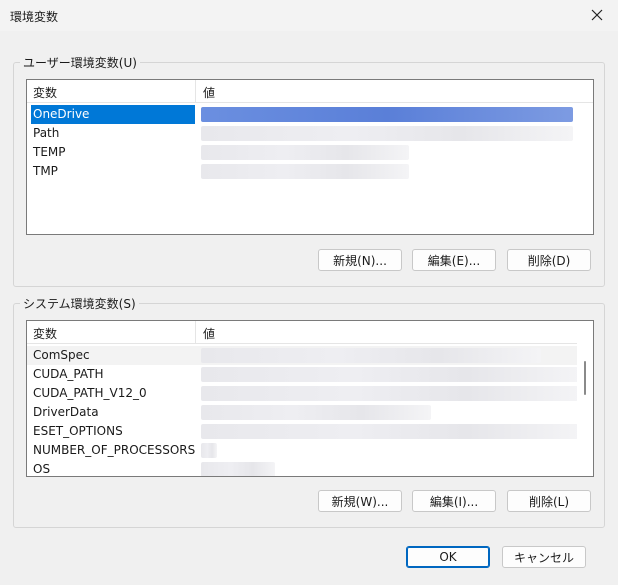 The height and width of the screenshot is (585, 618). What do you see at coordinates (114, 450) in the screenshot?
I see `row-variable-name: NUMBER_OF_PROCESSORS` at bounding box center [114, 450].